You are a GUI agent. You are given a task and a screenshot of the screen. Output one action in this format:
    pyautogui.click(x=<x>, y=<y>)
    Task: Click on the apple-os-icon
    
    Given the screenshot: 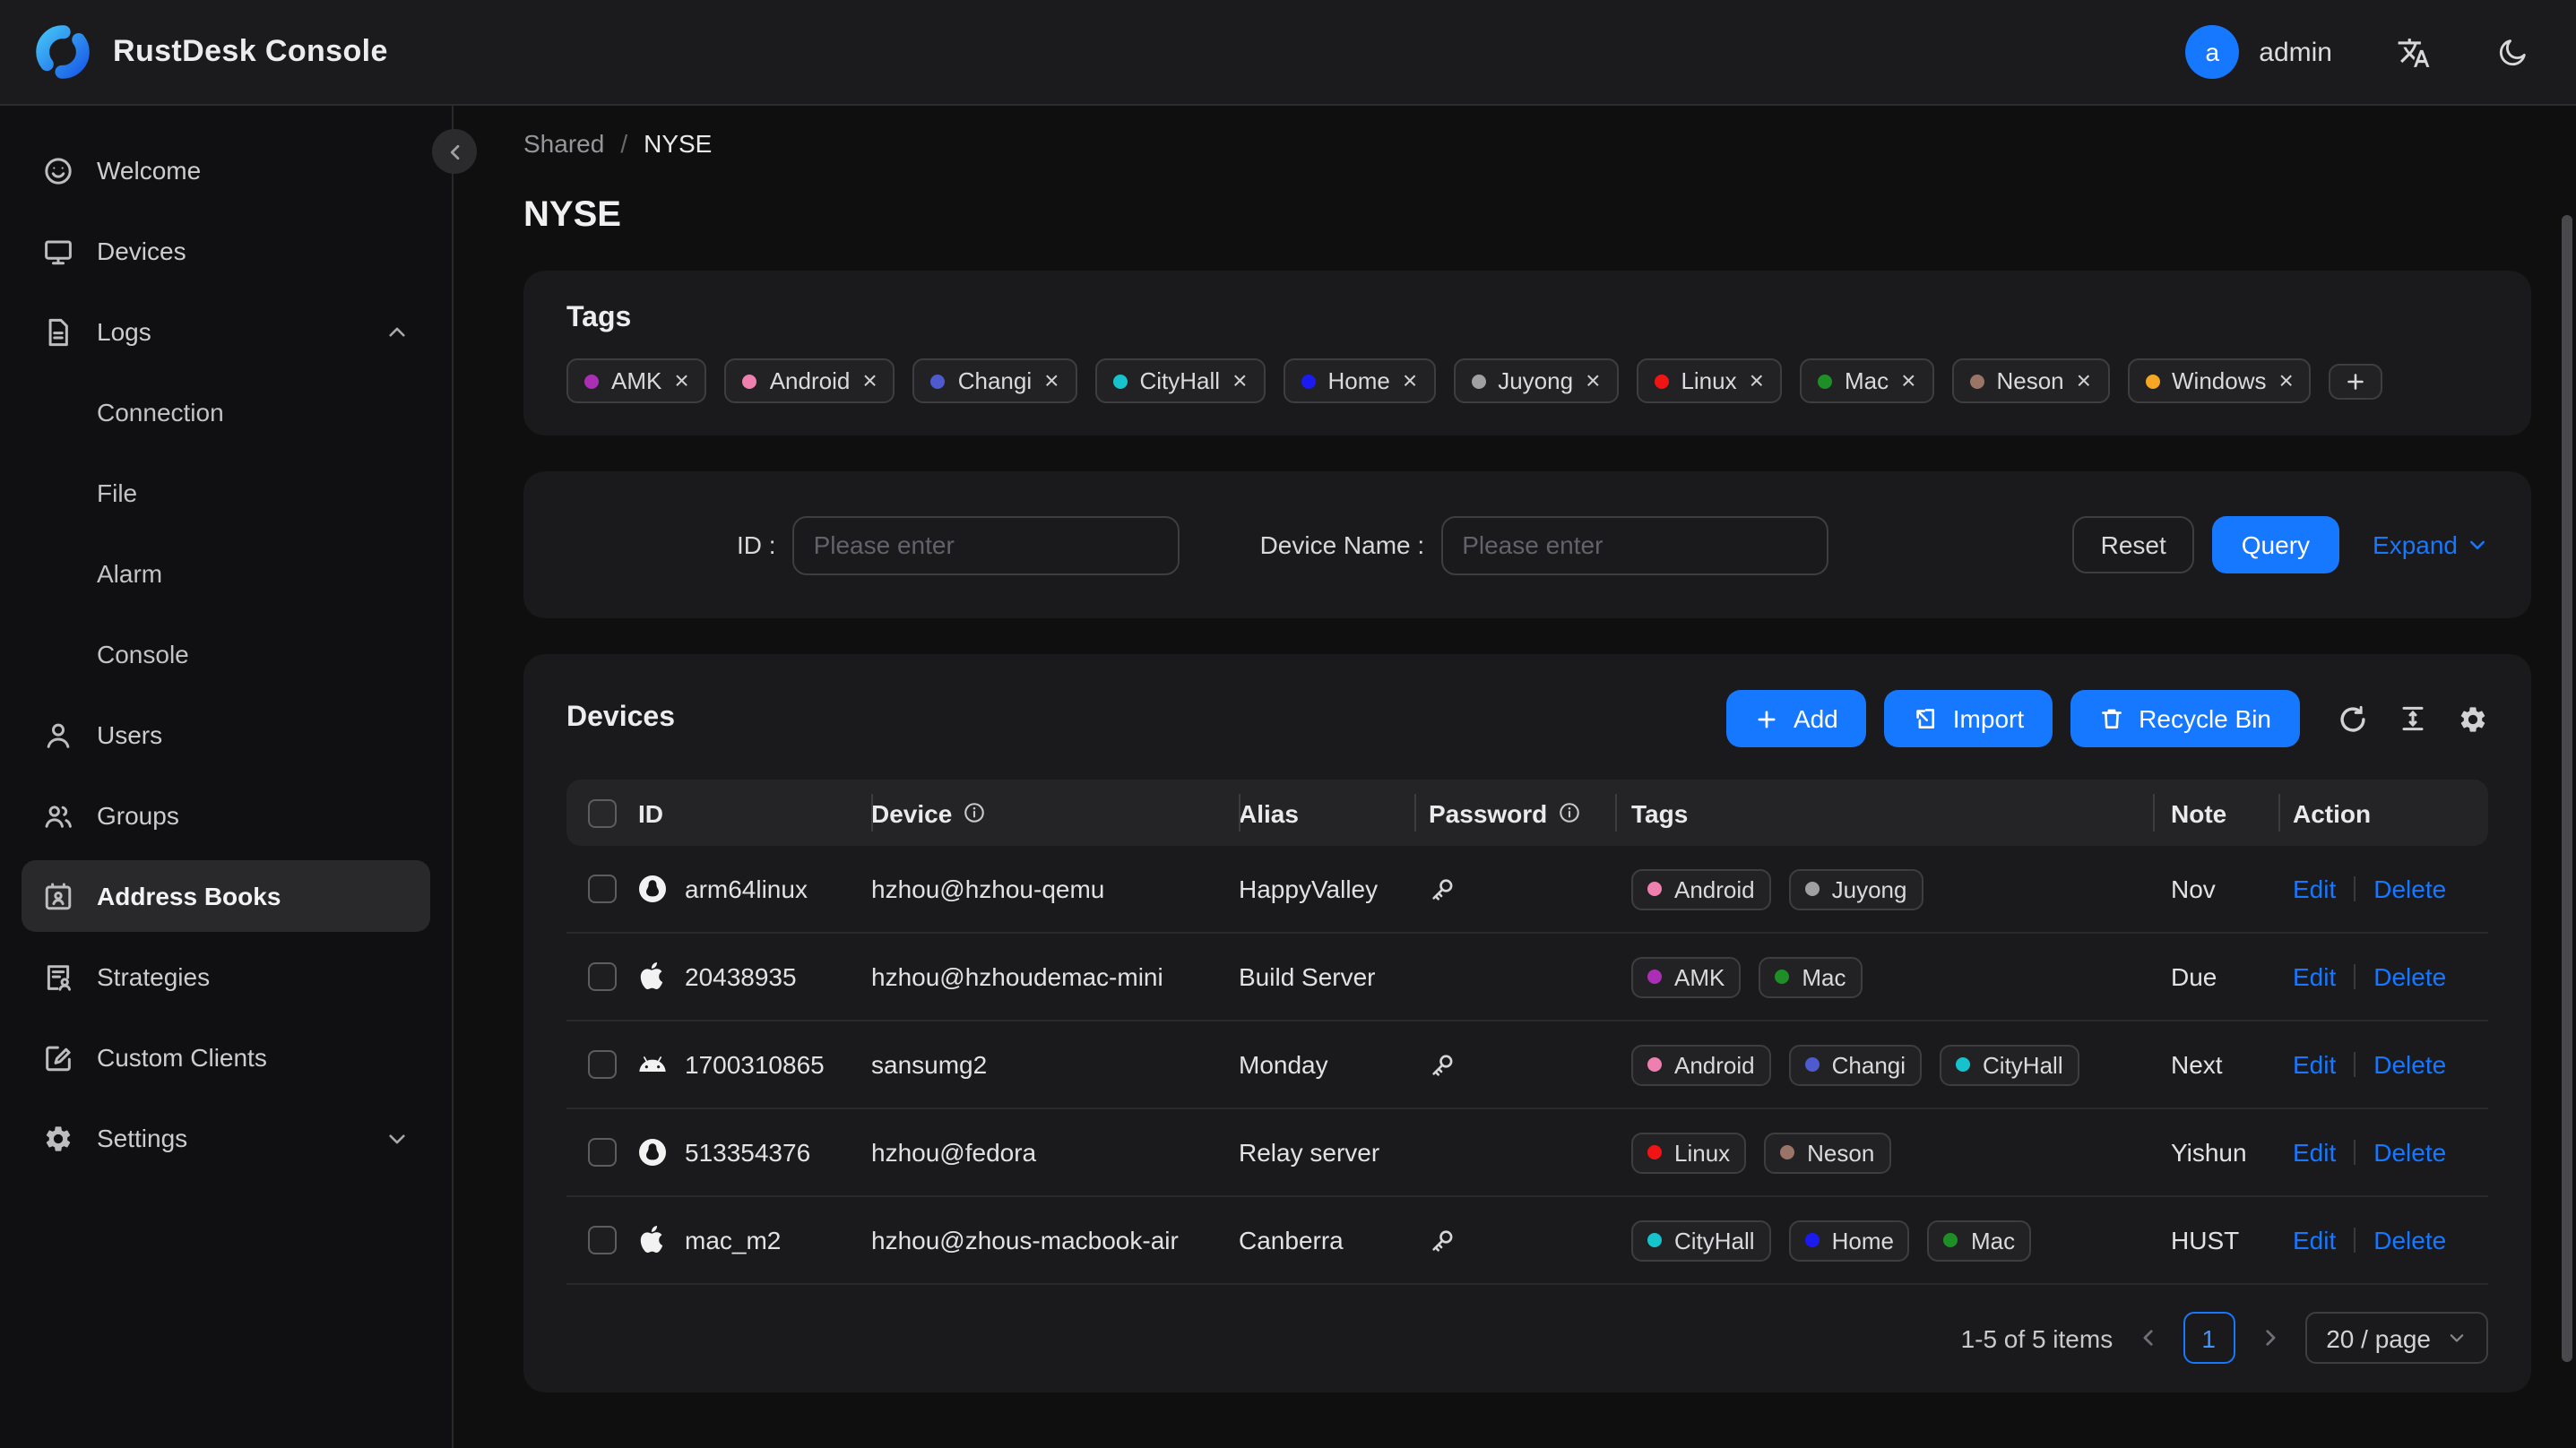 What is the action you would take?
    pyautogui.click(x=652, y=1240)
    